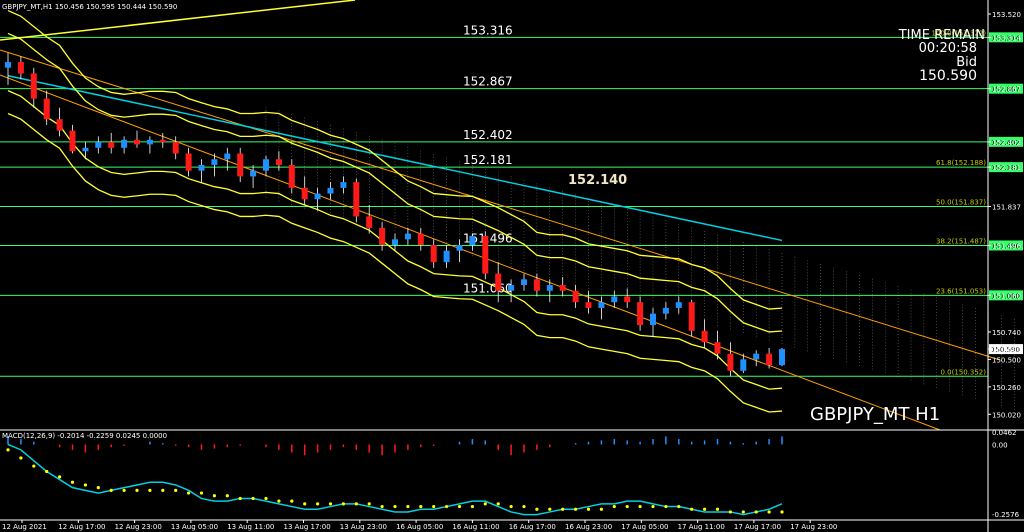  What do you see at coordinates (1006, 246) in the screenshot?
I see `y-tick-label: 151.496` at bounding box center [1006, 246].